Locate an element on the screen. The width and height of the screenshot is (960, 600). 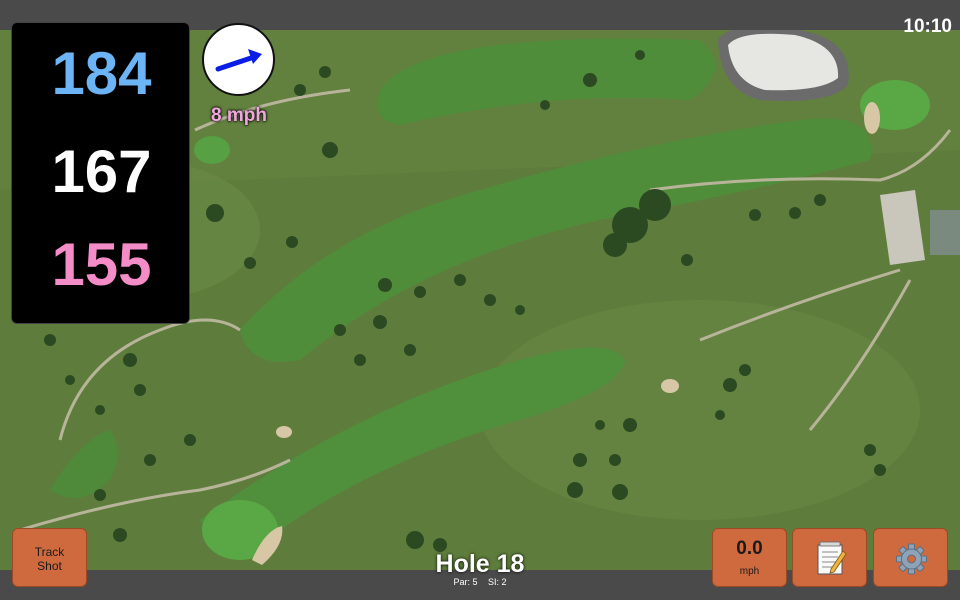
distance-front: 155 is located at coordinates (101, 264).